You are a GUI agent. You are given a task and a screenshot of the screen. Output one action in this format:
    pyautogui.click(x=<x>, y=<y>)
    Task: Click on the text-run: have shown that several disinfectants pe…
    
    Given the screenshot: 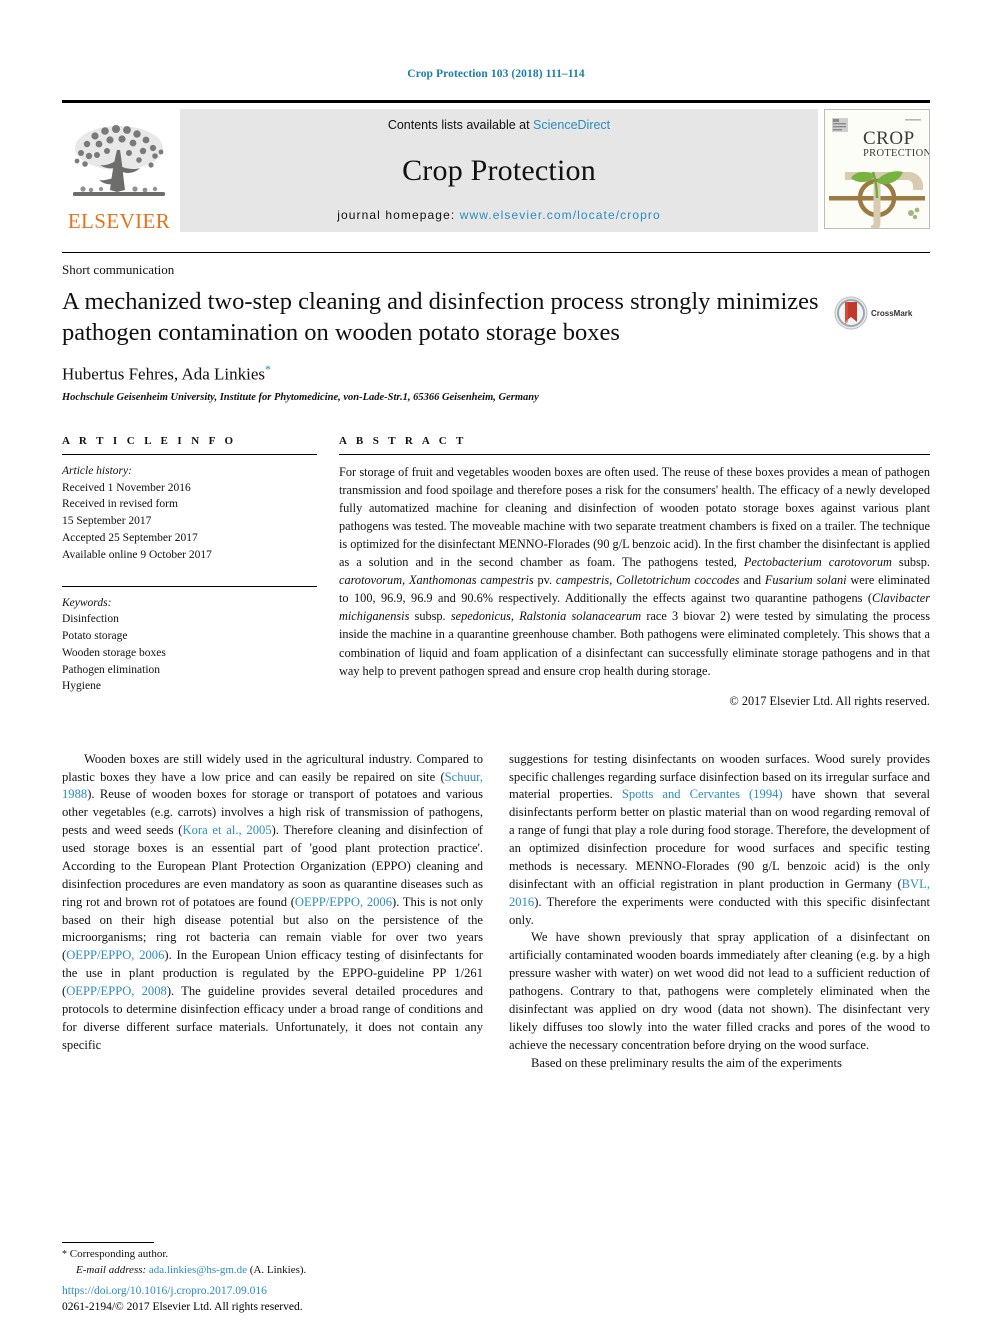 What is the action you would take?
    pyautogui.click(x=719, y=839)
    